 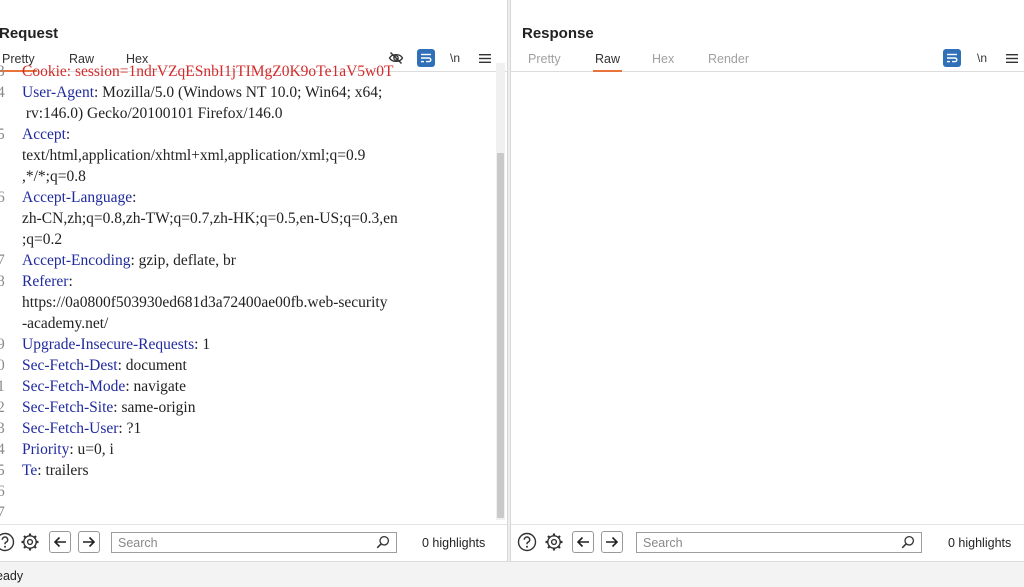 I want to click on code-content: Accept:, so click(x=46, y=134).